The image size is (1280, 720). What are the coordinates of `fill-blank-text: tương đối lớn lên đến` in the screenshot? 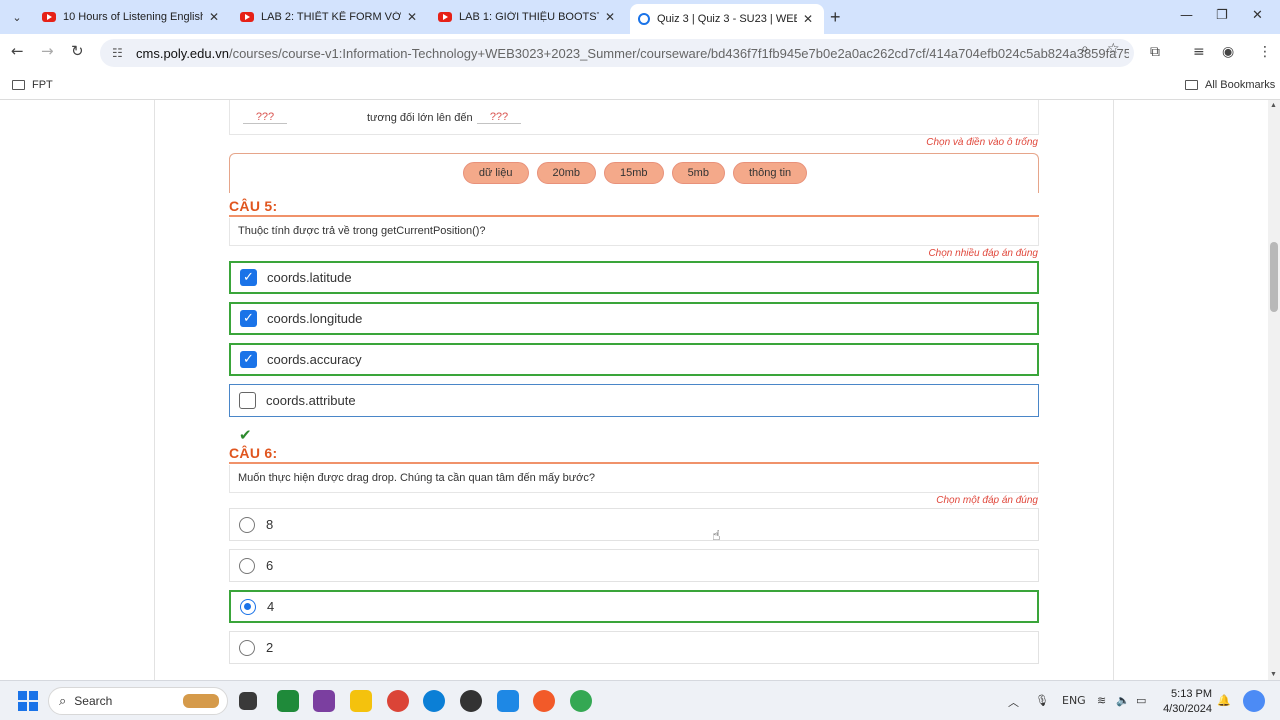 It's located at (420, 118).